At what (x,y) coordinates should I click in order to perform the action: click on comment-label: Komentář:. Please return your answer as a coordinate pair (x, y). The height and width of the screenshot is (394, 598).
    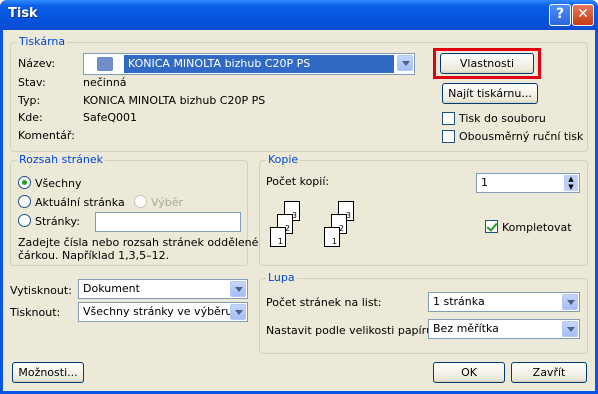
    Looking at the image, I should click on (46, 135).